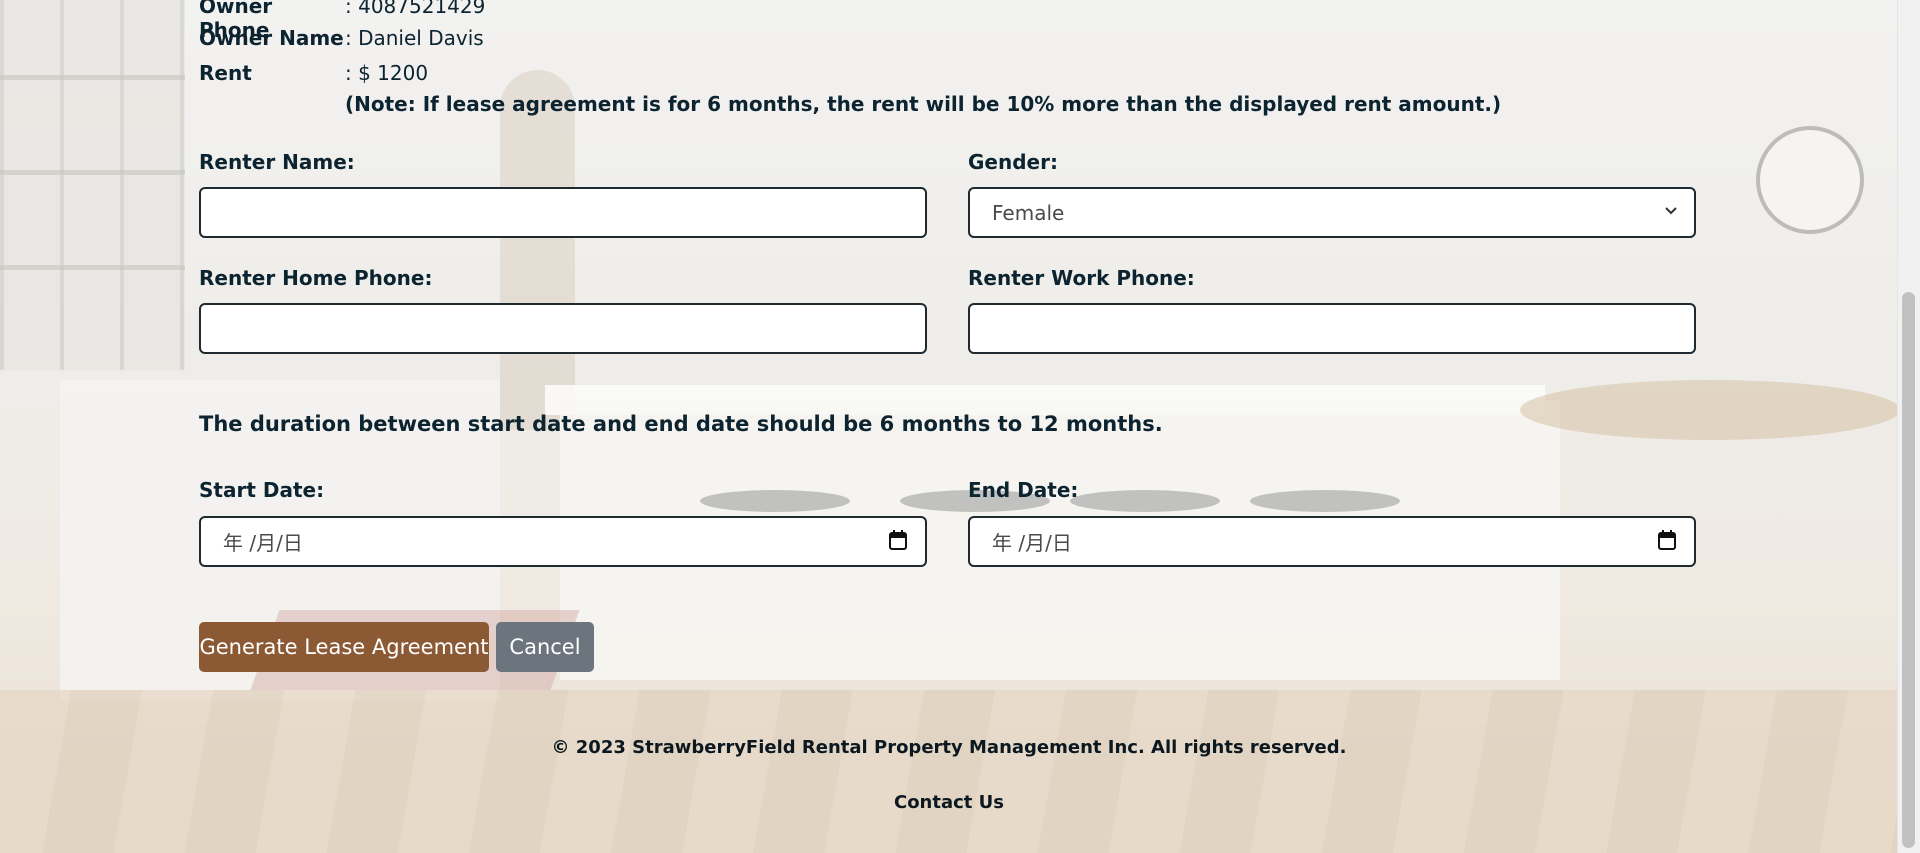 This screenshot has height=853, width=1920. Describe the element at coordinates (1332, 541) in the screenshot. I see `end-date-input: 年 /月/日` at that location.